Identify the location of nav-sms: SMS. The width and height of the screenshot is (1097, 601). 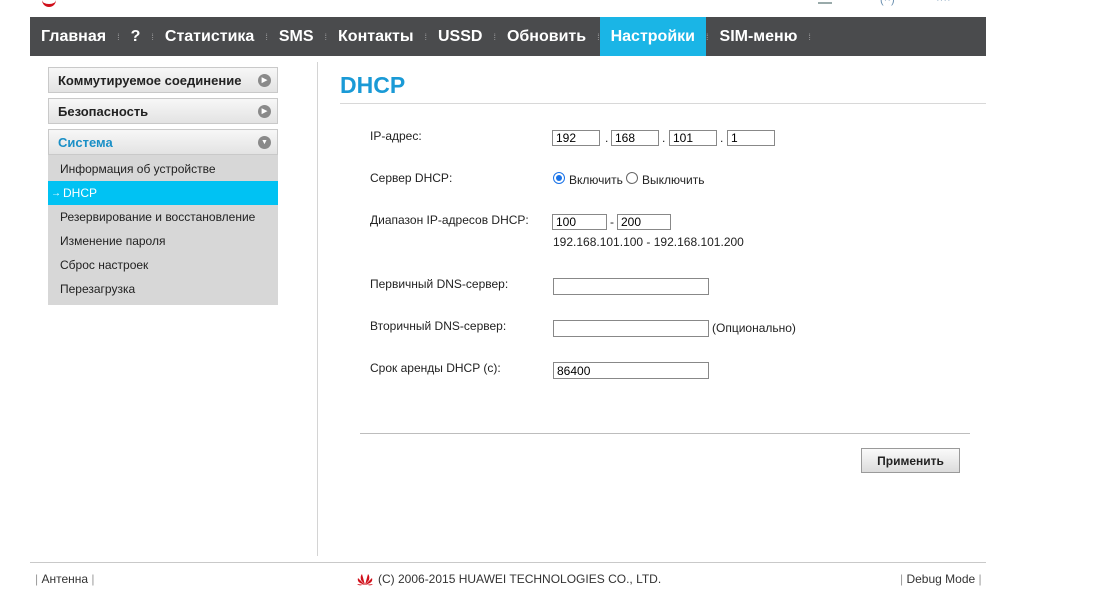
(296, 36).